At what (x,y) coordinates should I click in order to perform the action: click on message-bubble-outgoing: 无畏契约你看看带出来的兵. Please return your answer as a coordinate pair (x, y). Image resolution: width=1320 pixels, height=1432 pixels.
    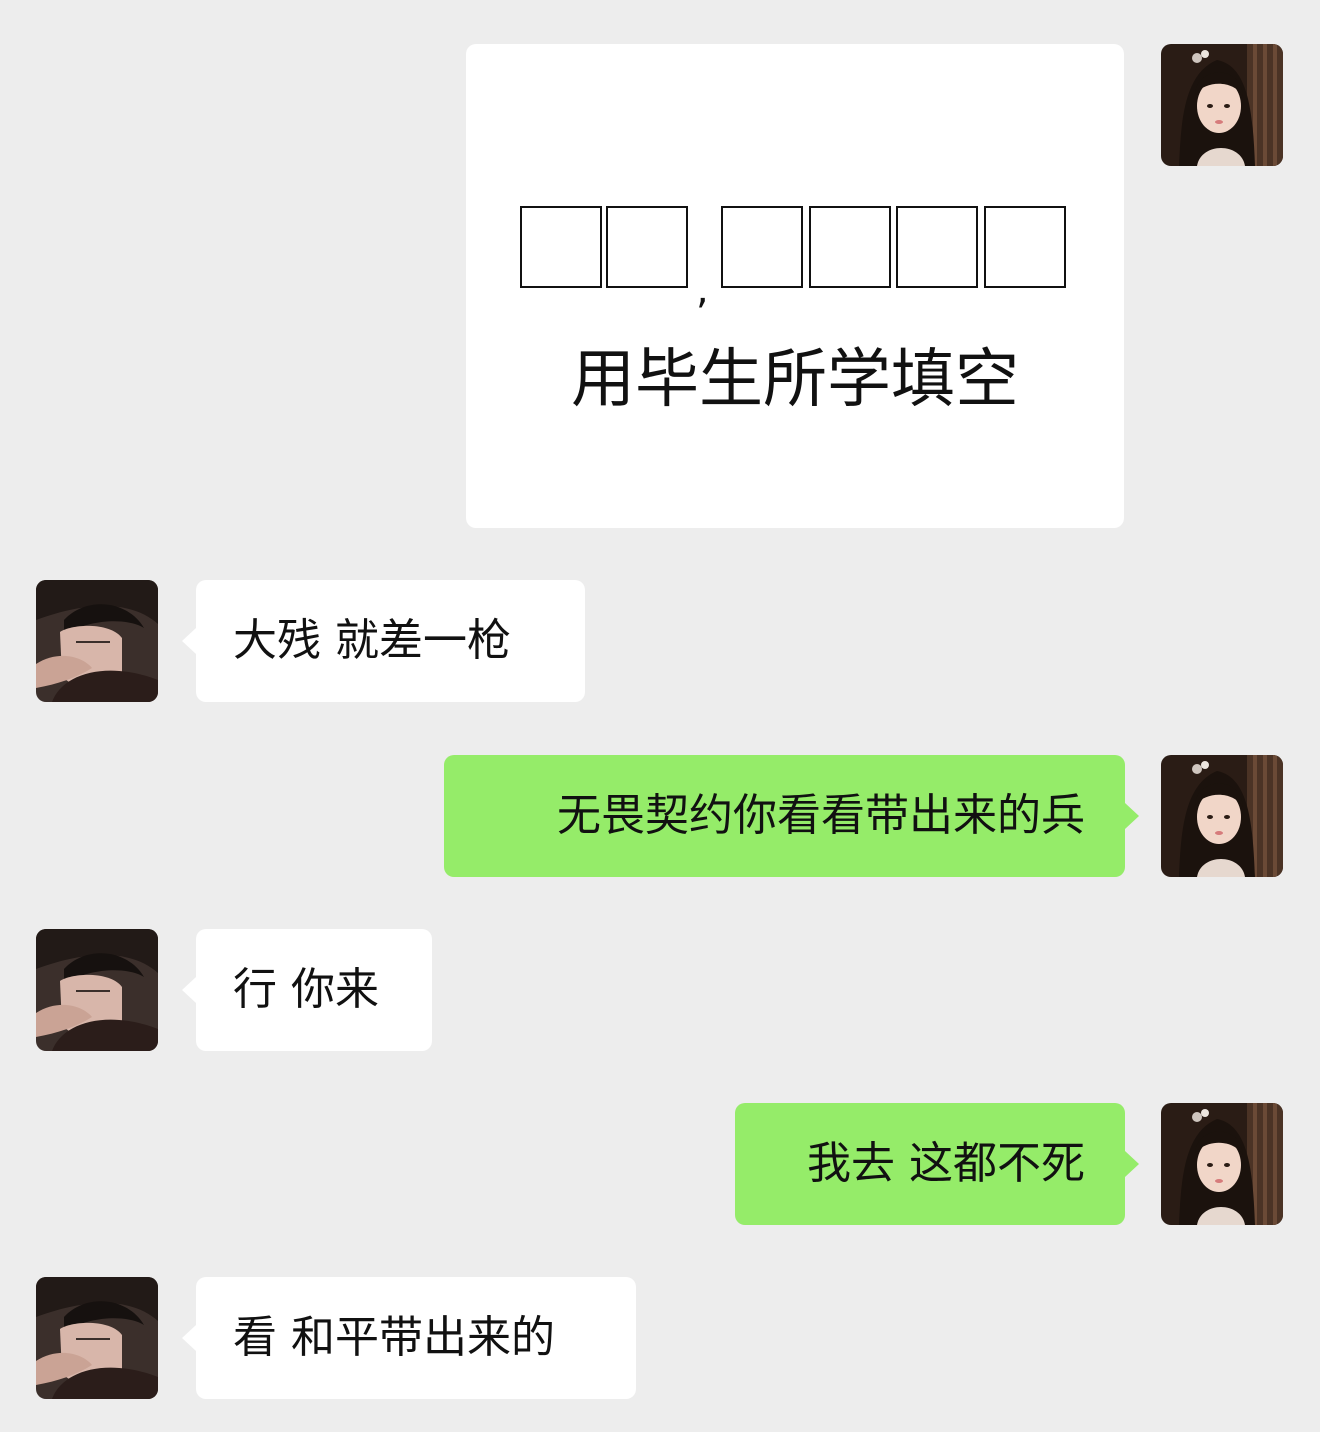
    Looking at the image, I should click on (791, 816).